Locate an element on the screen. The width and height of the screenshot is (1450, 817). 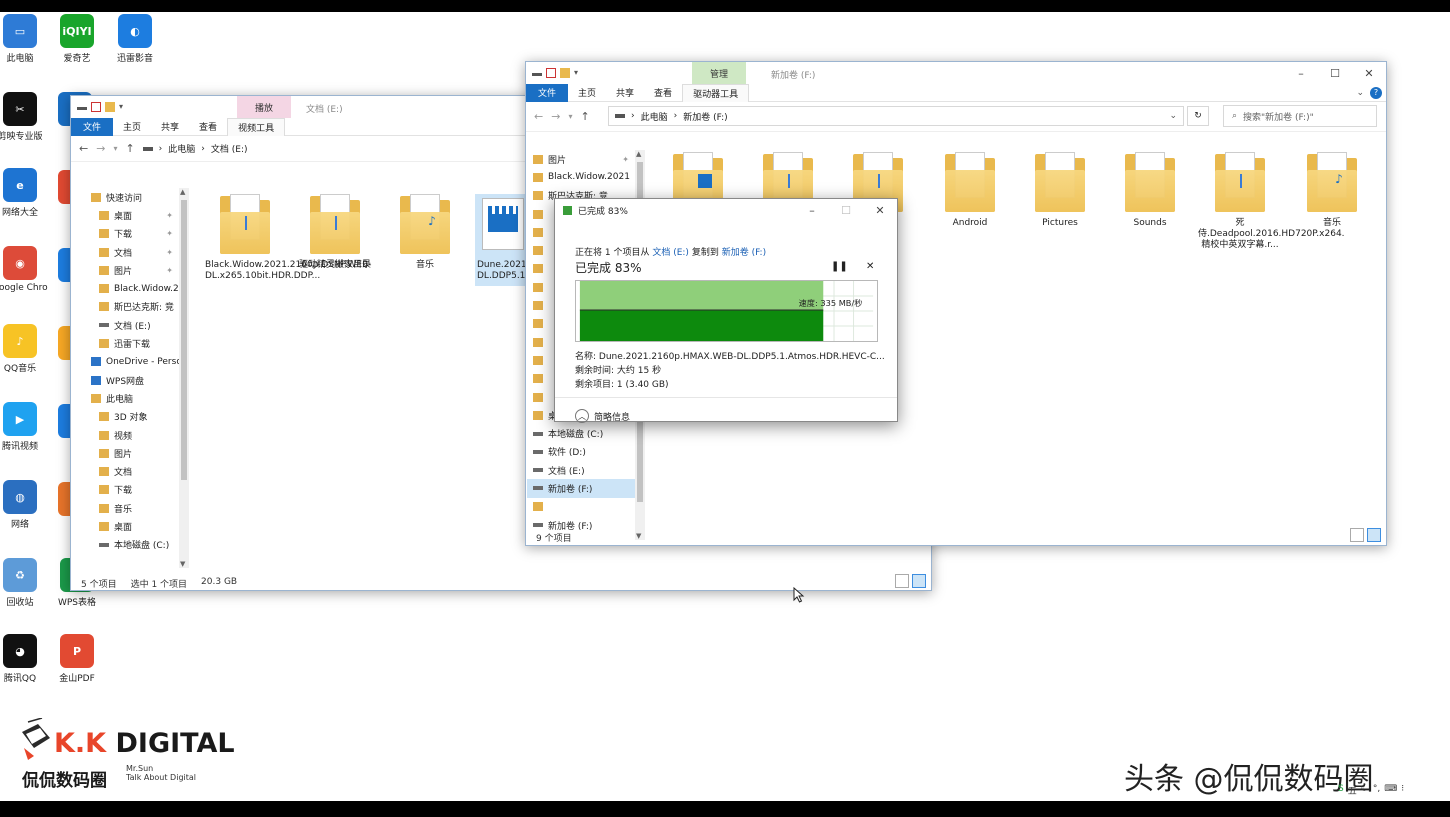
refresh-button: ↻ is located at coordinates (1198, 116).